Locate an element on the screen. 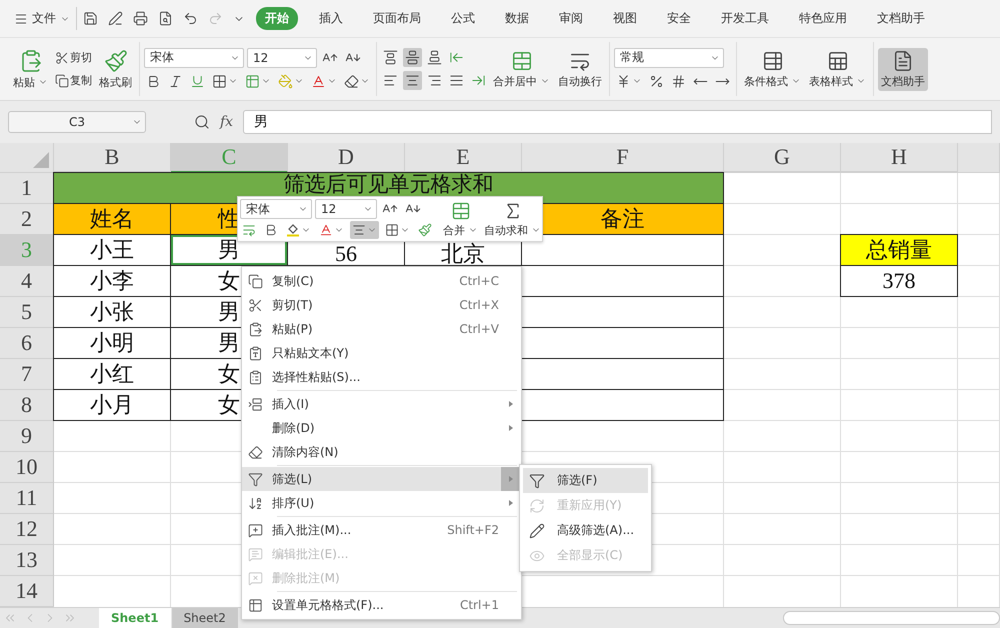 The image size is (1000, 628). document-assistant-button: 文档助手 is located at coordinates (903, 69).